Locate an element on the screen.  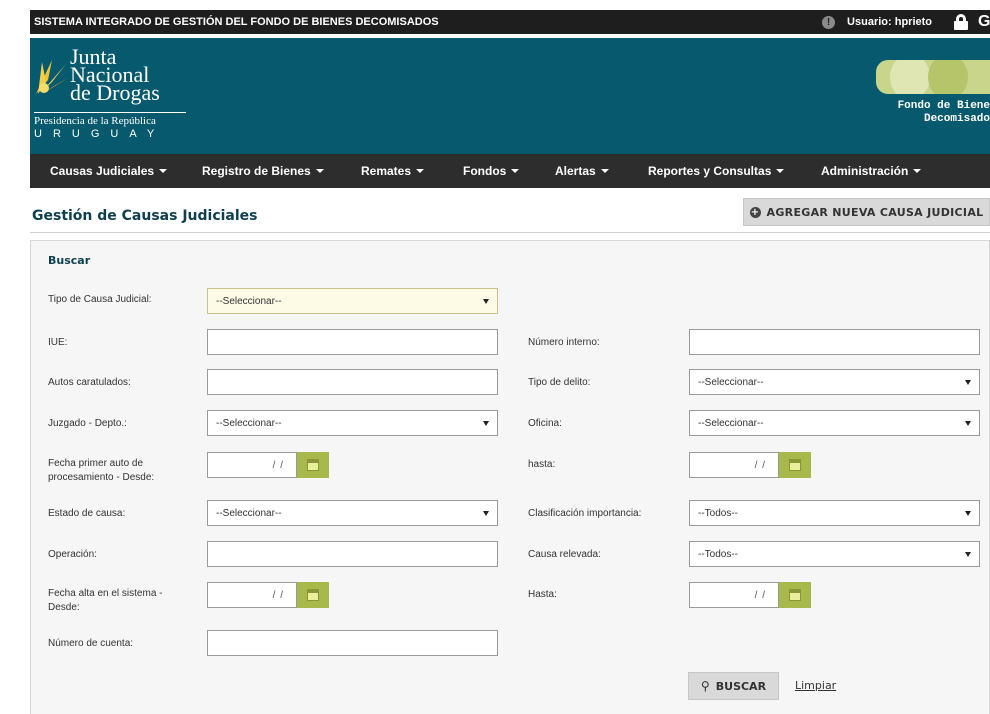
fecha-auto-desde-input: / / is located at coordinates (252, 465).